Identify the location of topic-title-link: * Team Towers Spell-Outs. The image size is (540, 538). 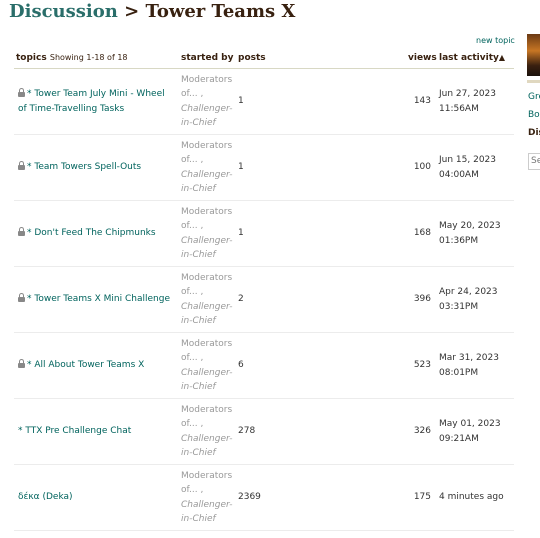
(84, 167).